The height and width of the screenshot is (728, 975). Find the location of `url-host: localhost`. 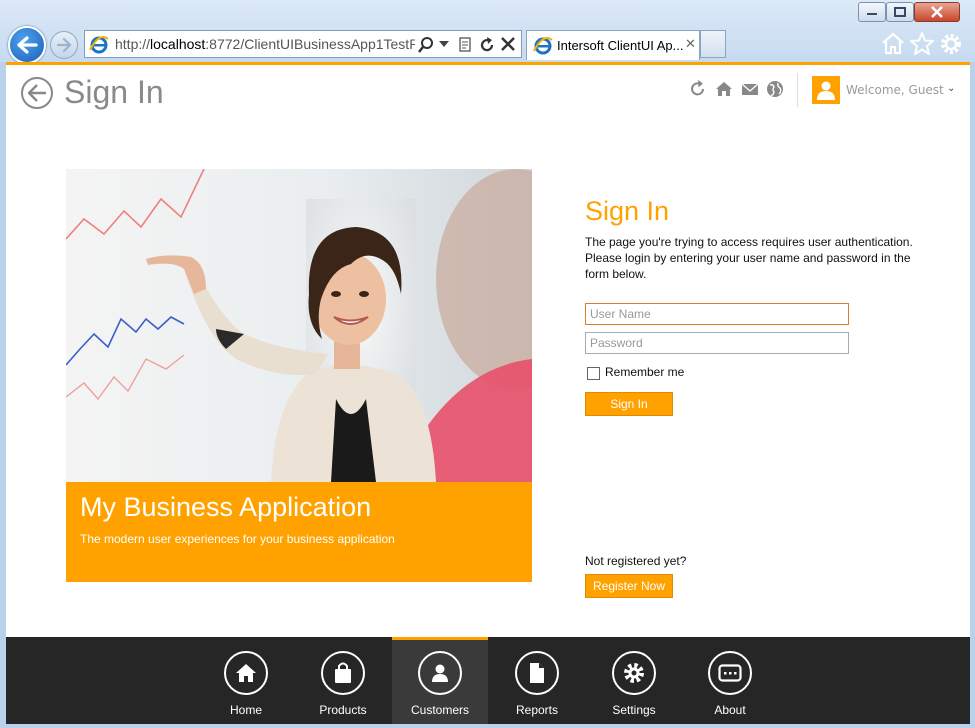

url-host: localhost is located at coordinates (178, 44).